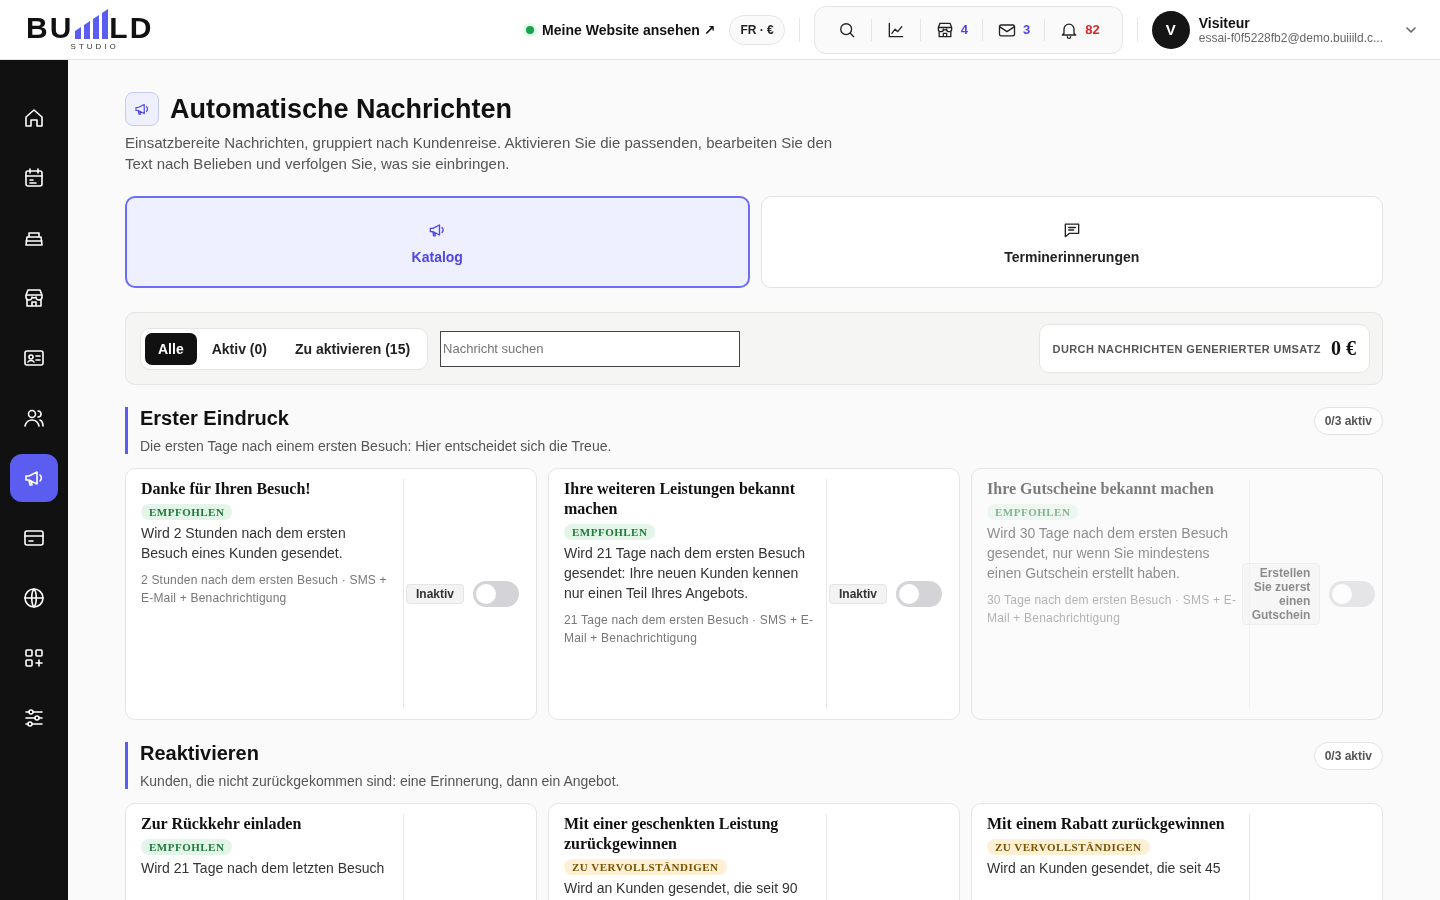 The image size is (1440, 900). Describe the element at coordinates (131, 27) in the screenshot. I see `logo-text: LD` at that location.